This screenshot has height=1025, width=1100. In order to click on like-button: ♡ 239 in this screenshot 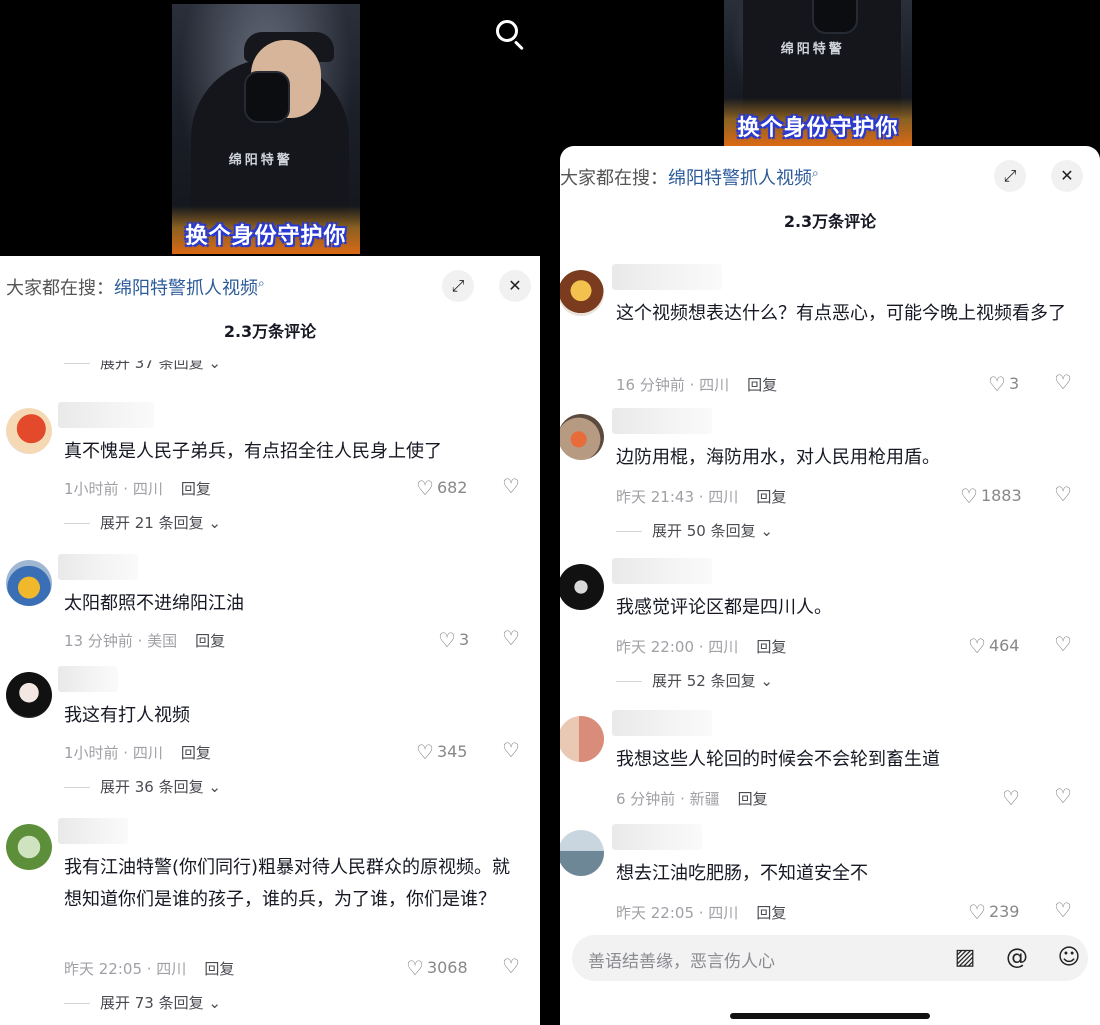, I will do `click(993, 912)`.